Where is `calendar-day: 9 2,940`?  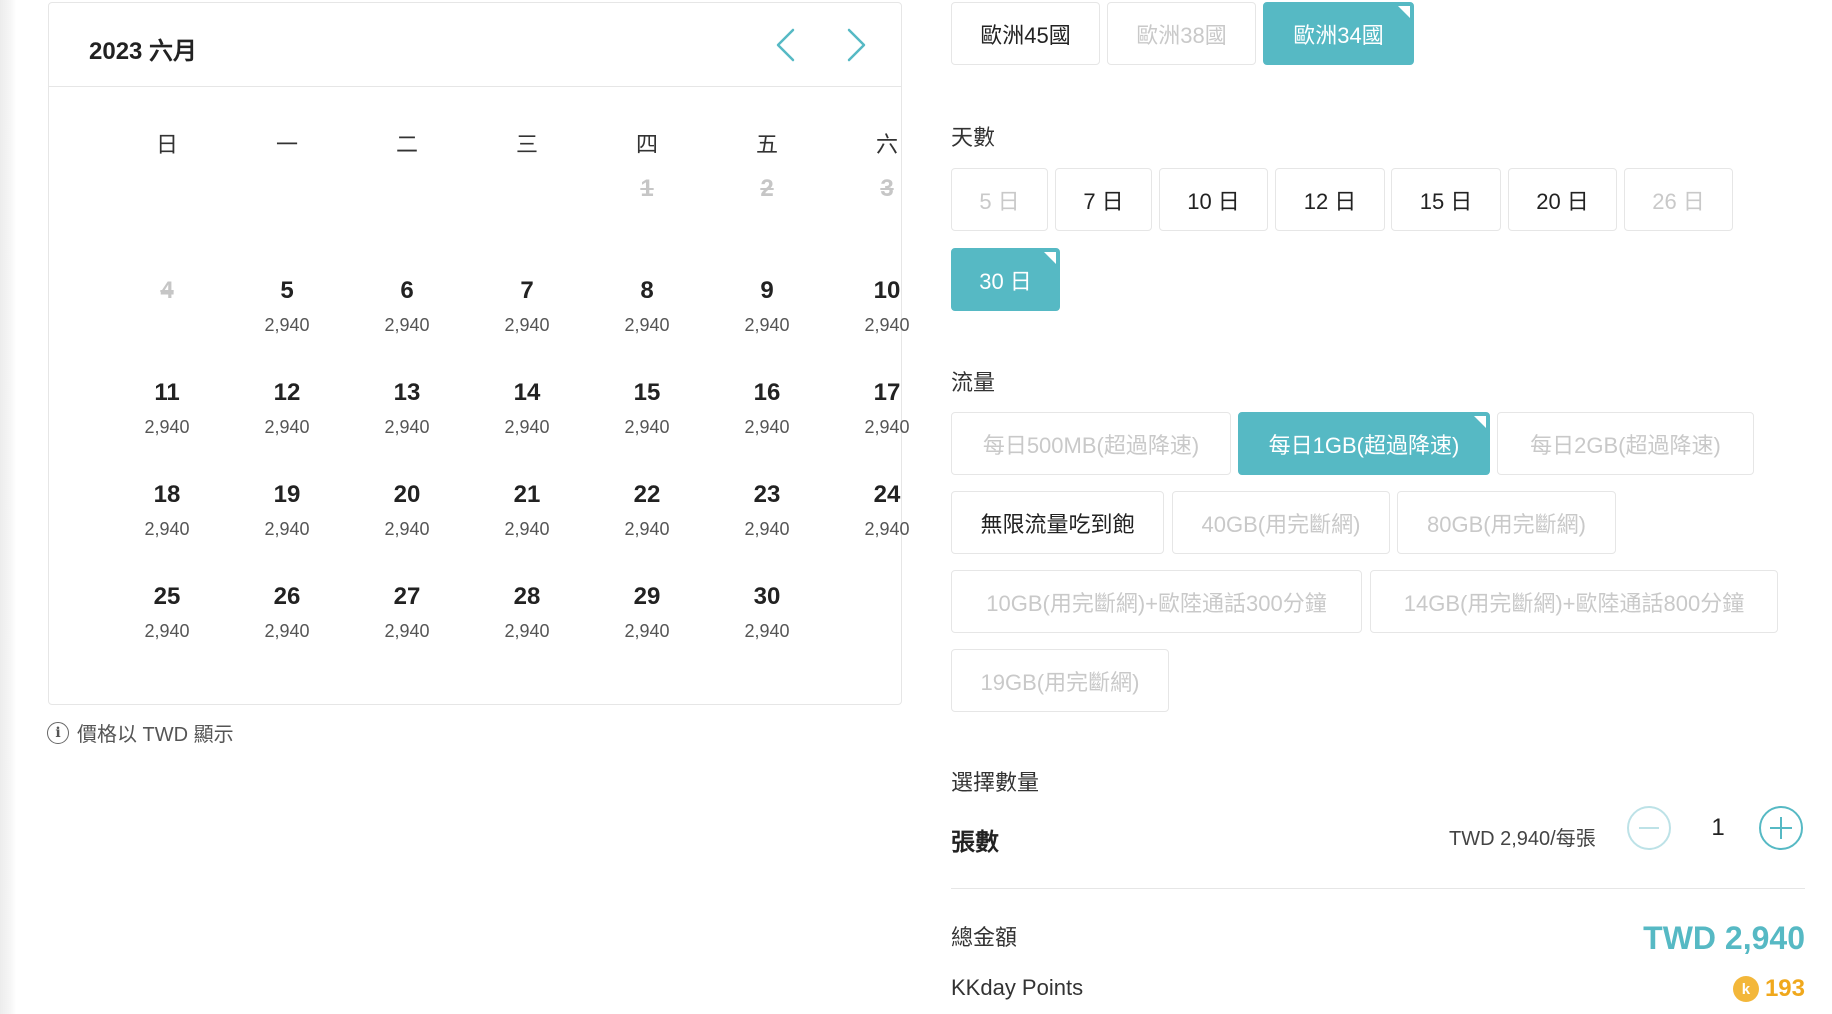
calendar-day: 9 2,940 is located at coordinates (767, 300).